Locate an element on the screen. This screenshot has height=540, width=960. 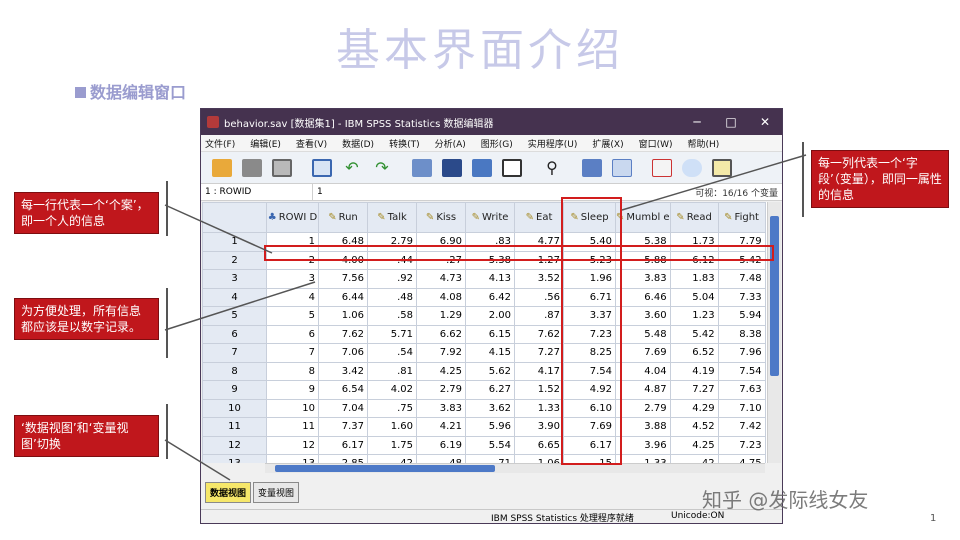
data-cell: 7.27 is located at coordinates (539, 353).